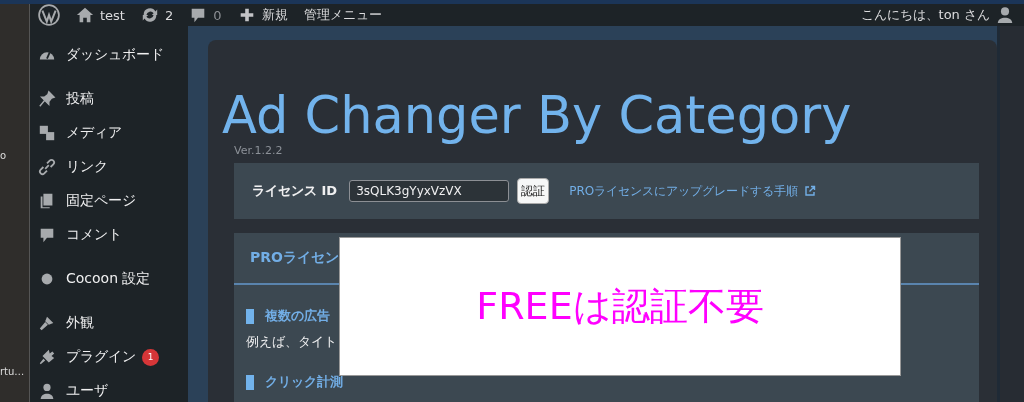  What do you see at coordinates (49, 15) in the screenshot?
I see `wordpress-logo-icon` at bounding box center [49, 15].